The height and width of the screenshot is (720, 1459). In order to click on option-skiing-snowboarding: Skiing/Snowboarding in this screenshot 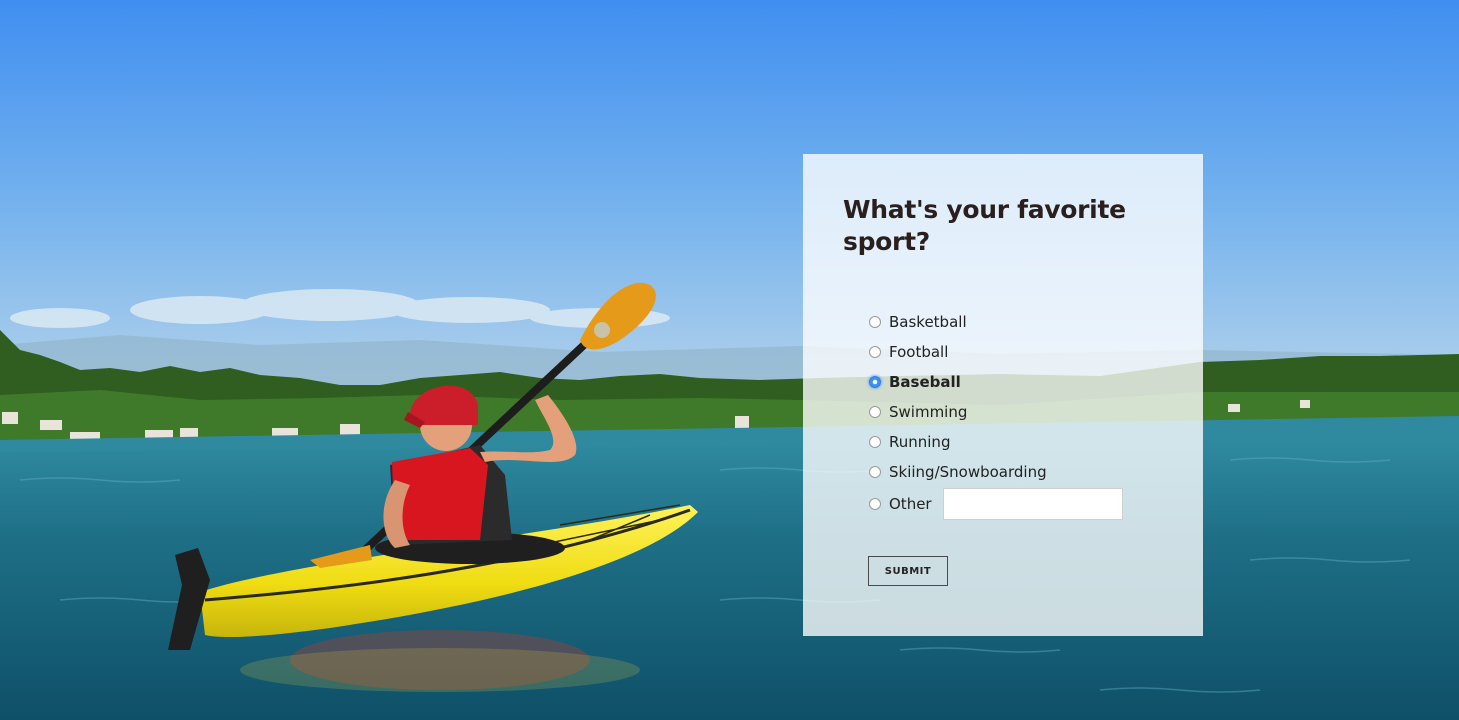, I will do `click(996, 472)`.